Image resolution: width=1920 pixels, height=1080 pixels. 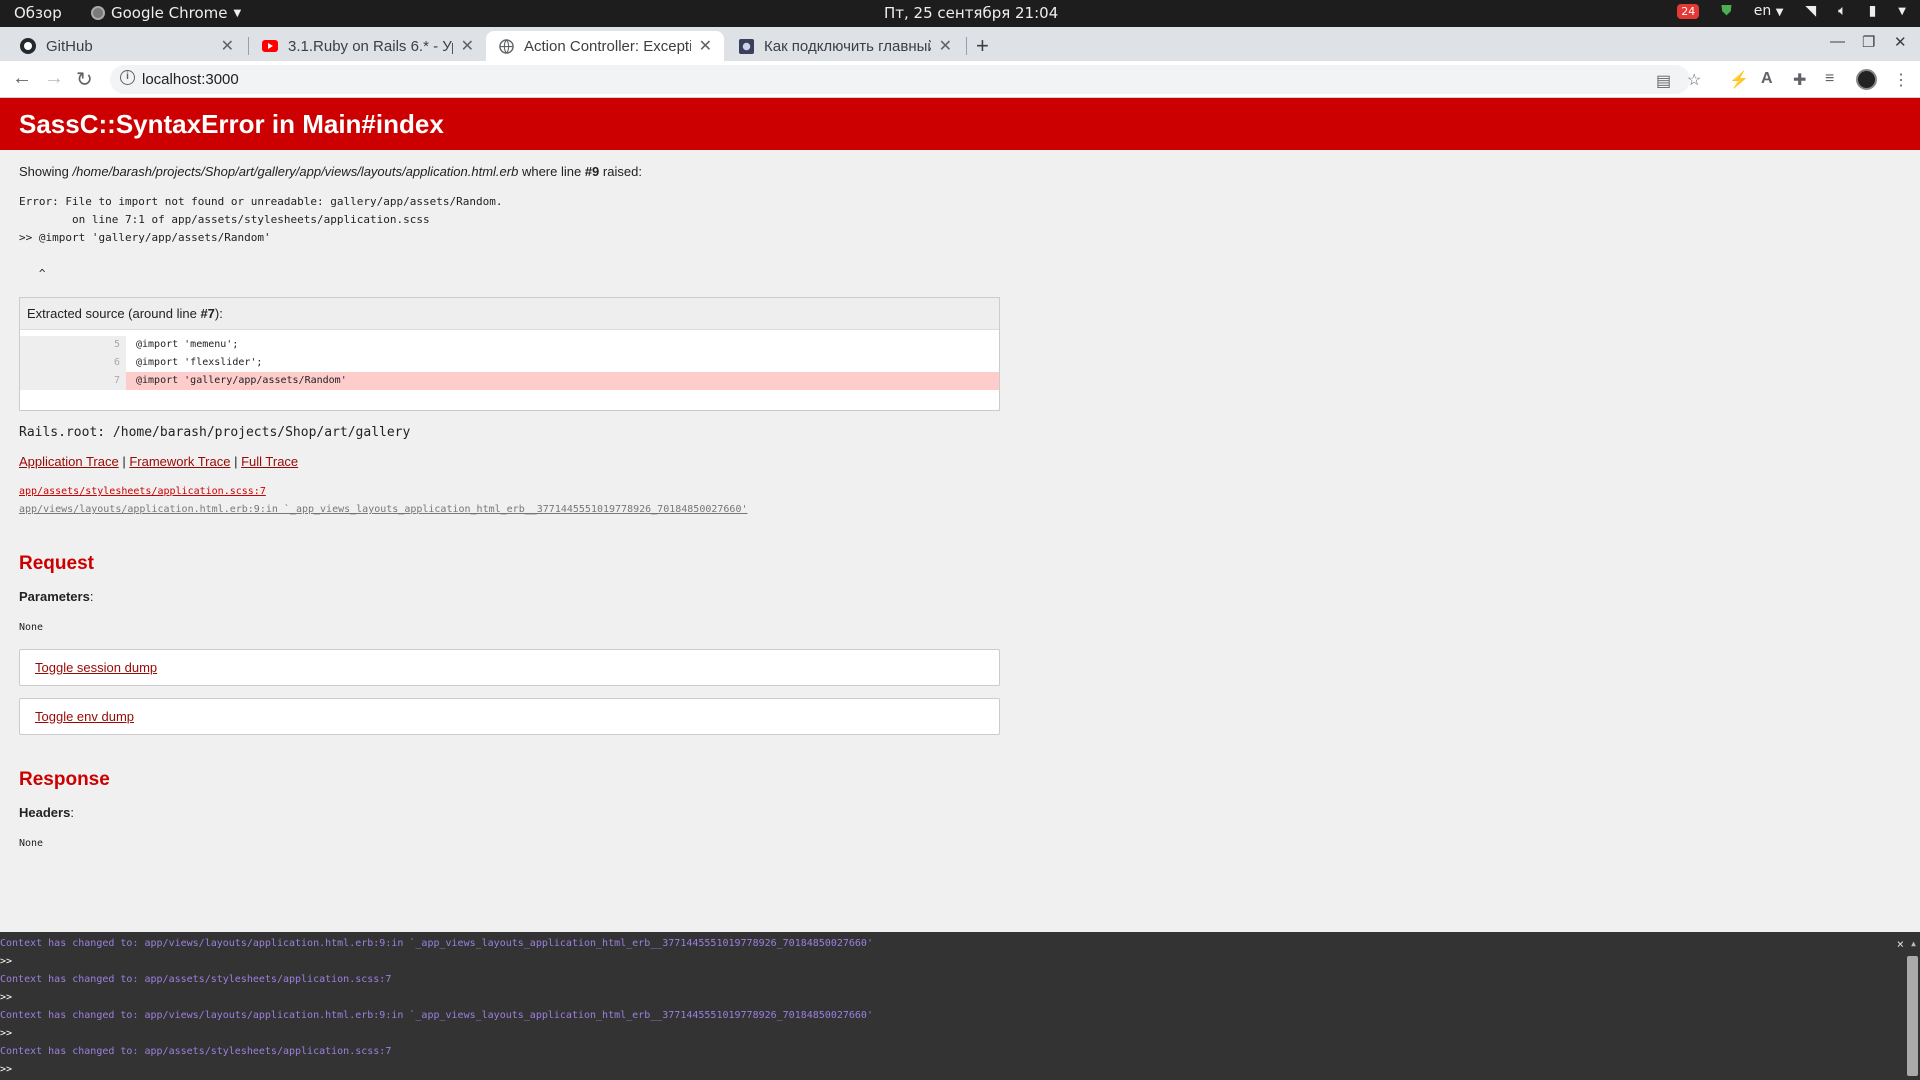 What do you see at coordinates (127, 46) in the screenshot?
I see `tab-github: GitHub ✕` at bounding box center [127, 46].